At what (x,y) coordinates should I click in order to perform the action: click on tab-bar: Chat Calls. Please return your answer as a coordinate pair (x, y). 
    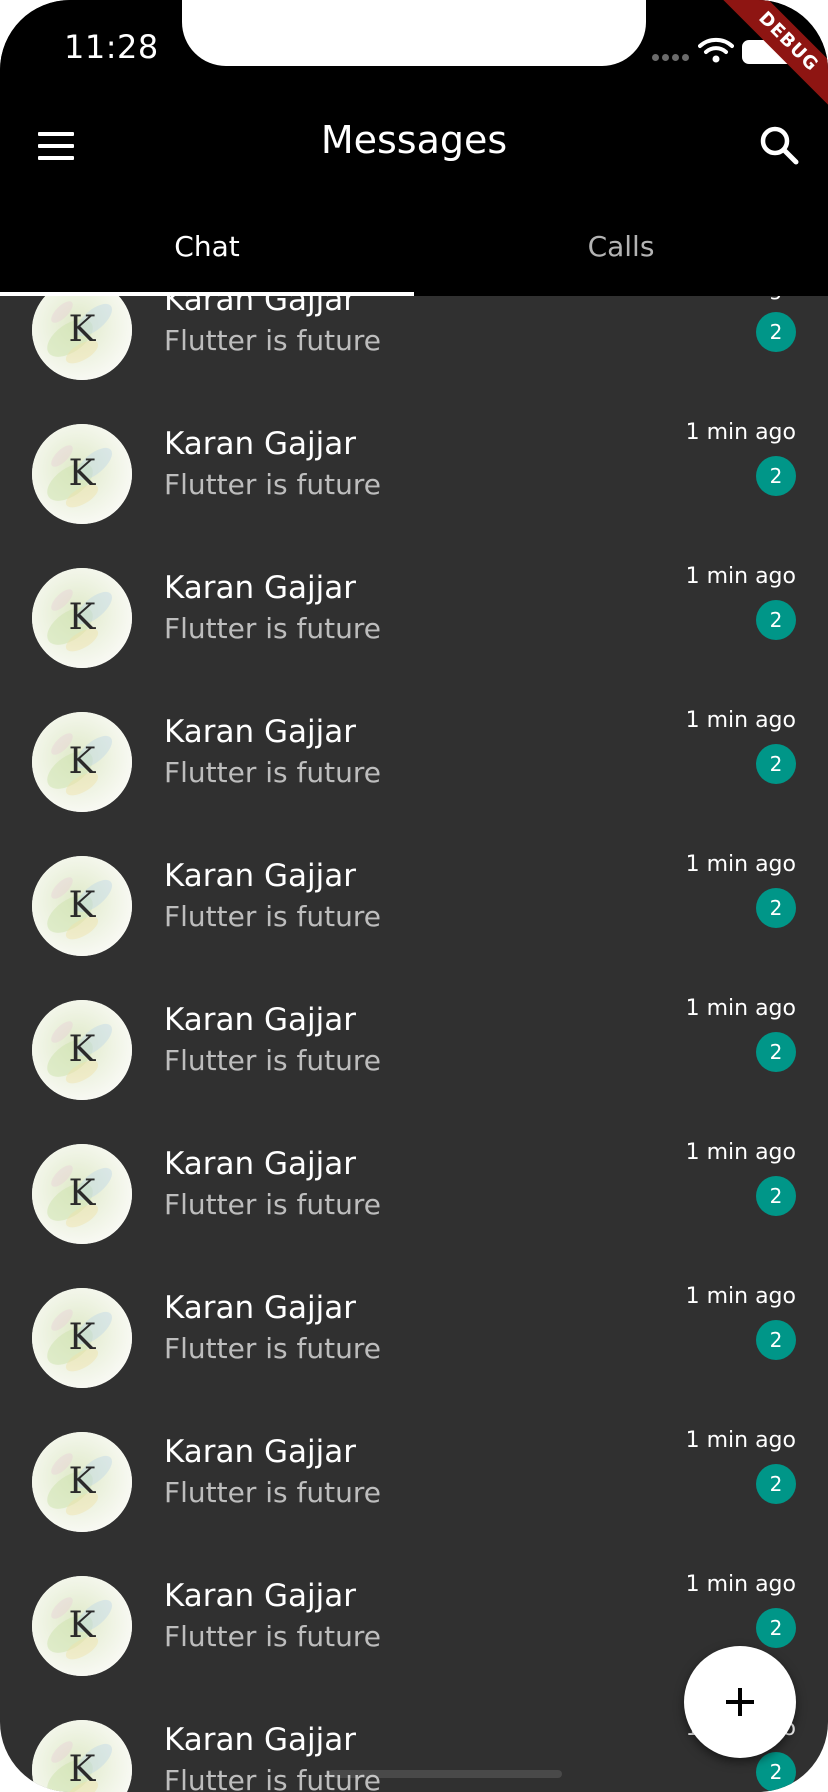
    Looking at the image, I should click on (414, 257).